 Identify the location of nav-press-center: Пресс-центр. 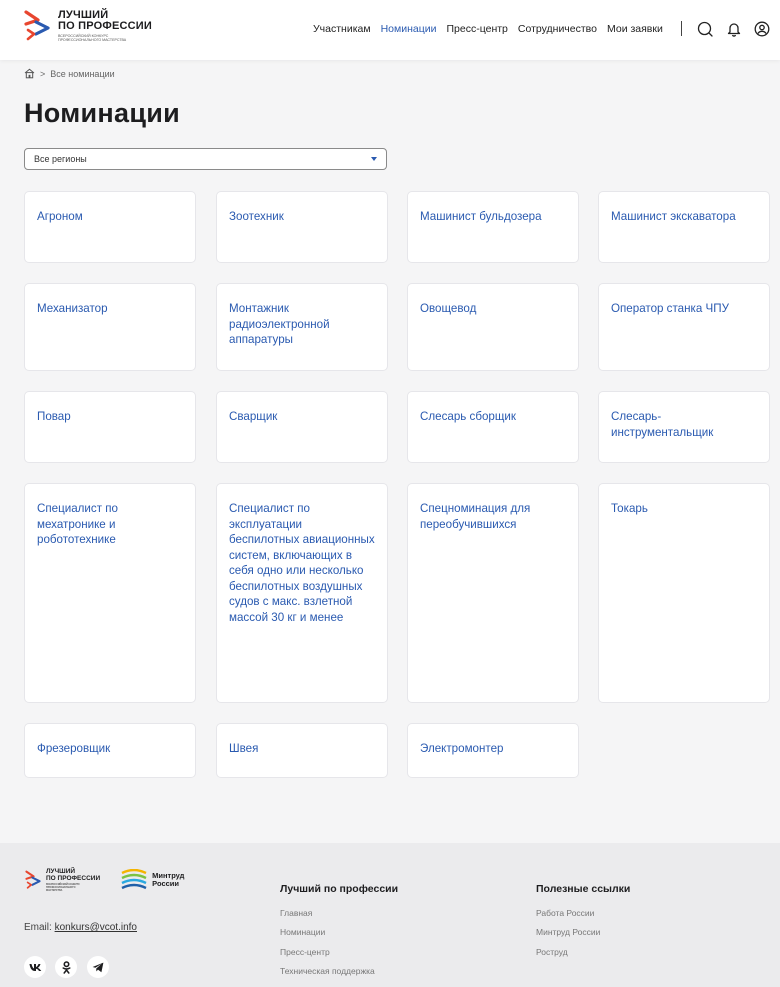
(476, 29).